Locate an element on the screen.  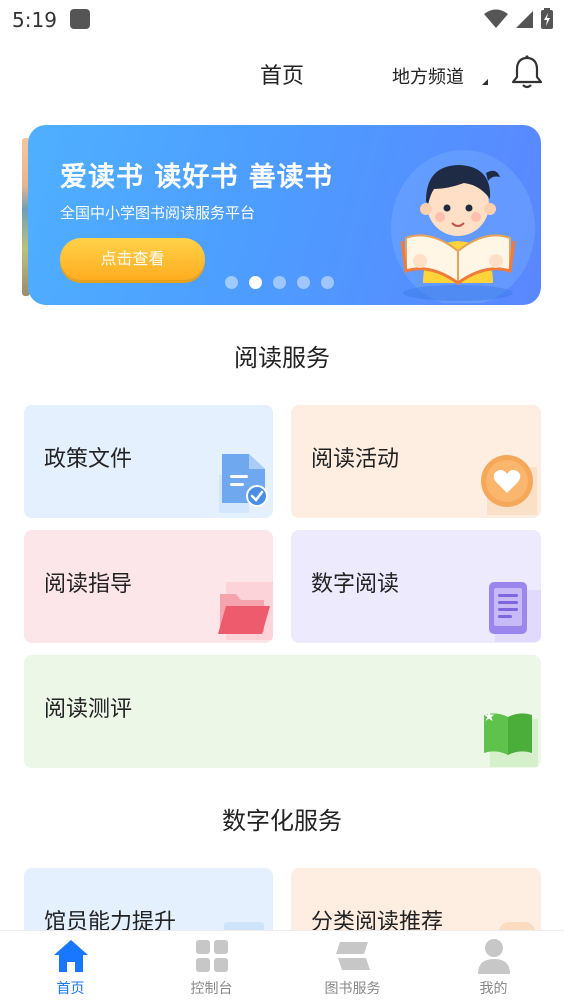
status-icons is located at coordinates (519, 19).